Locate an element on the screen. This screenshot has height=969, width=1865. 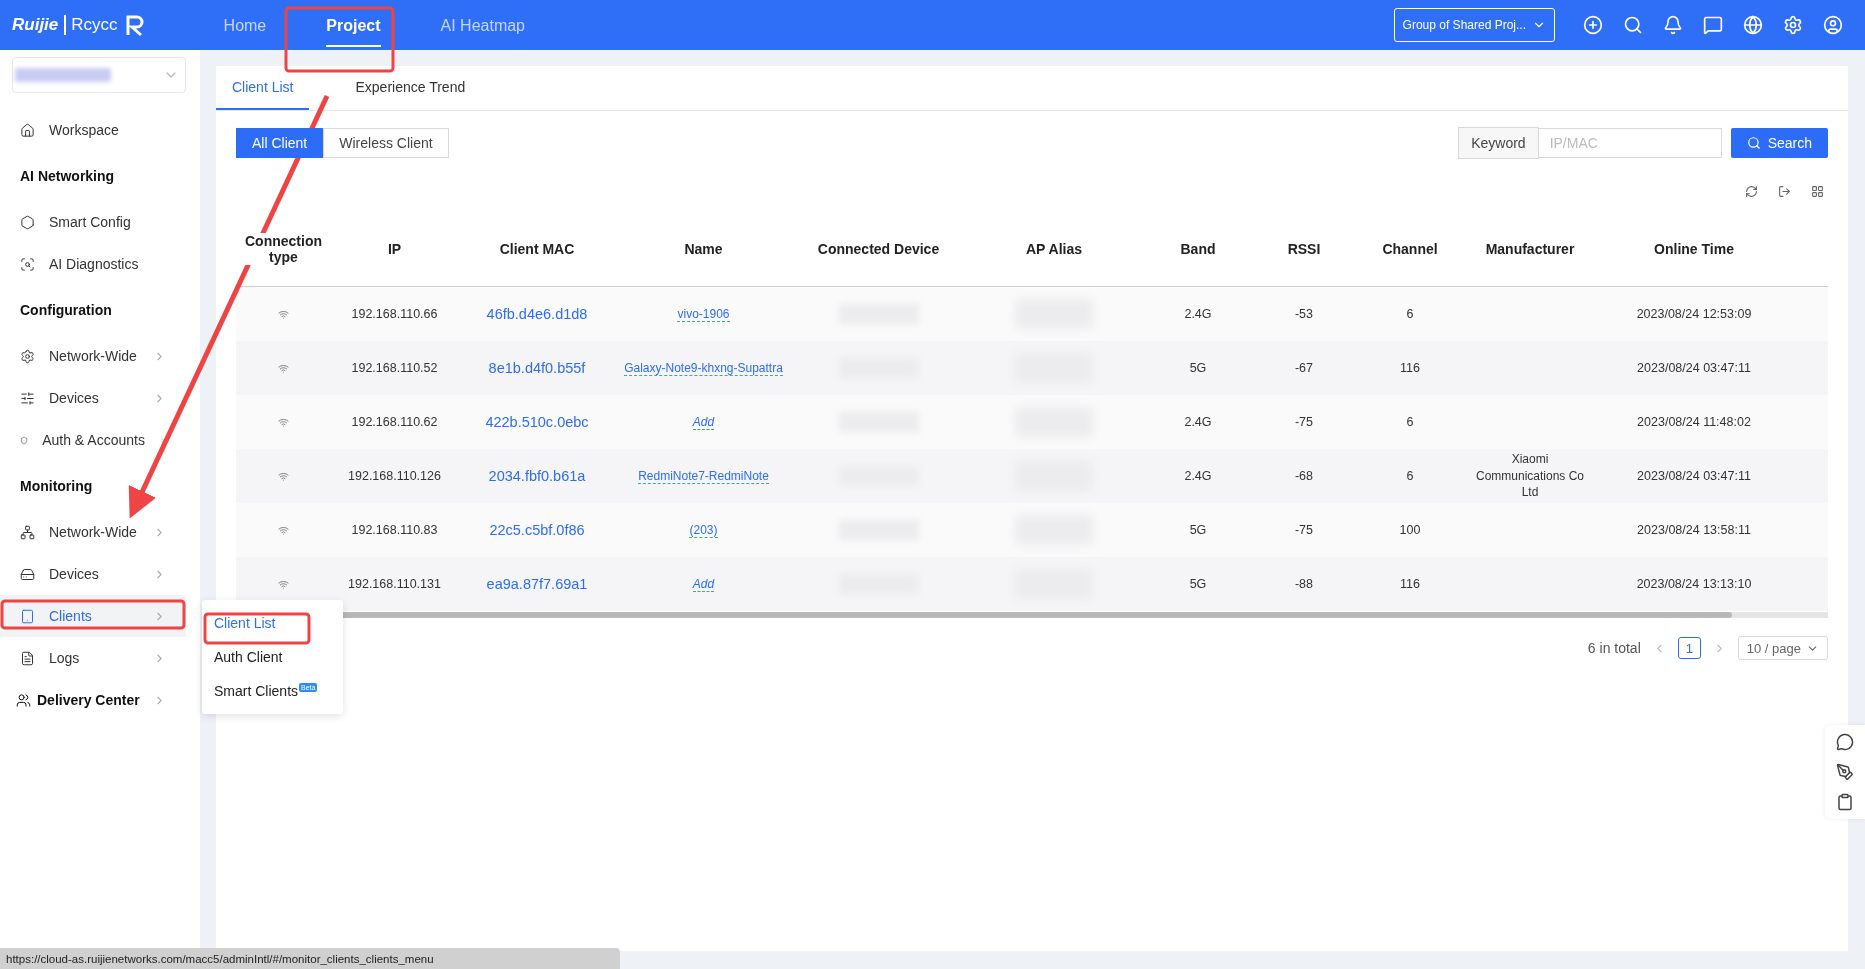
logo-subtext: Rcycc is located at coordinates (91, 25).